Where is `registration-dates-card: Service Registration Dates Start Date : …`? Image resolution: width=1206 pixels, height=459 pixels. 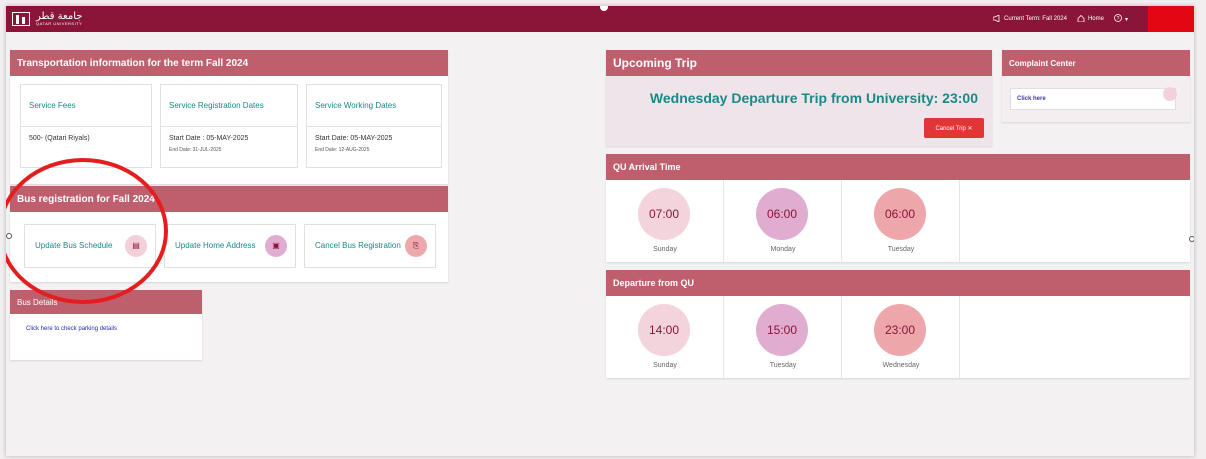
registration-dates-card: Service Registration Dates Start Date : … is located at coordinates (229, 126).